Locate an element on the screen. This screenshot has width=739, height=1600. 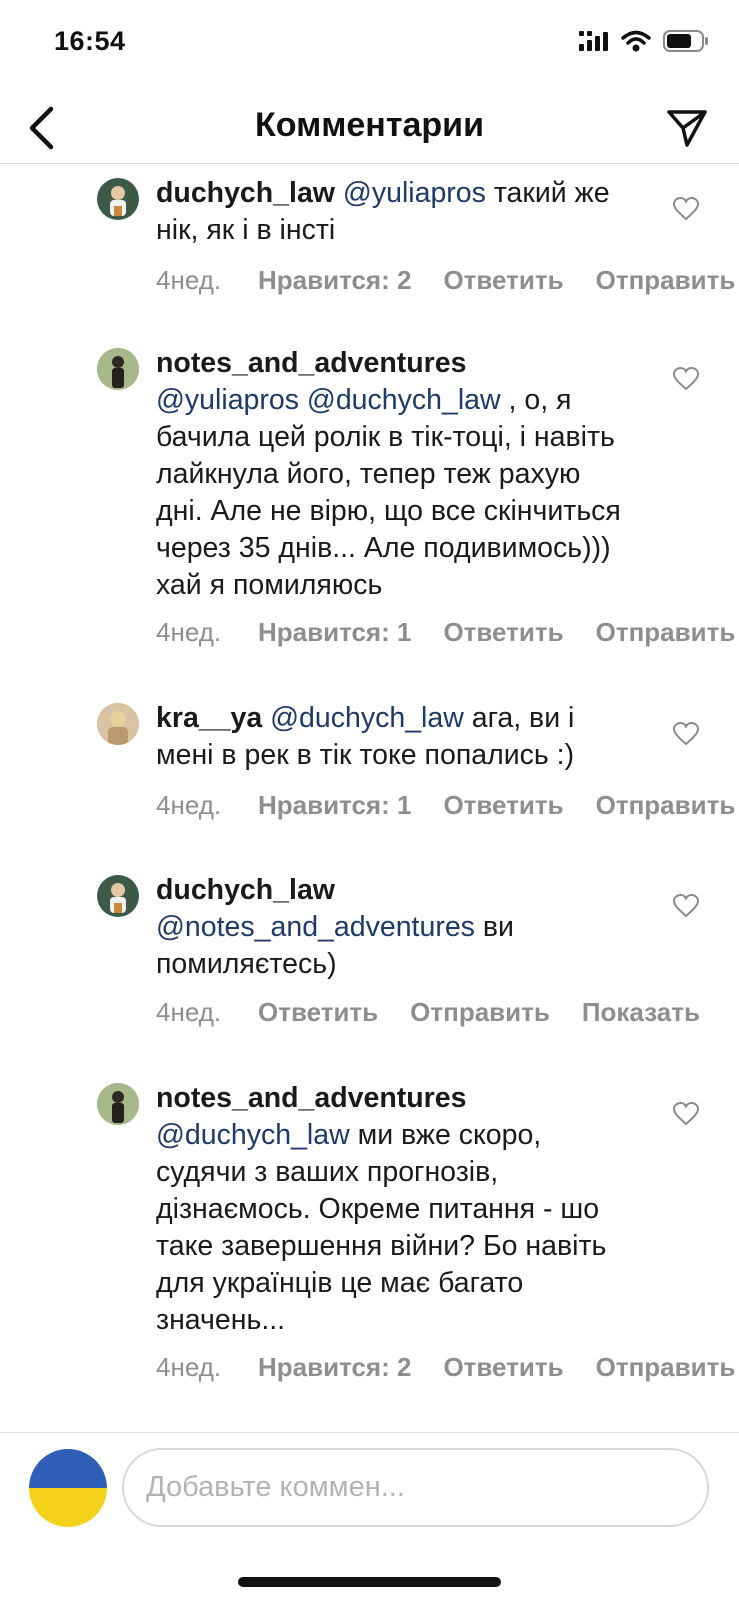
status-bar: 16:54 is located at coordinates (369, 46).